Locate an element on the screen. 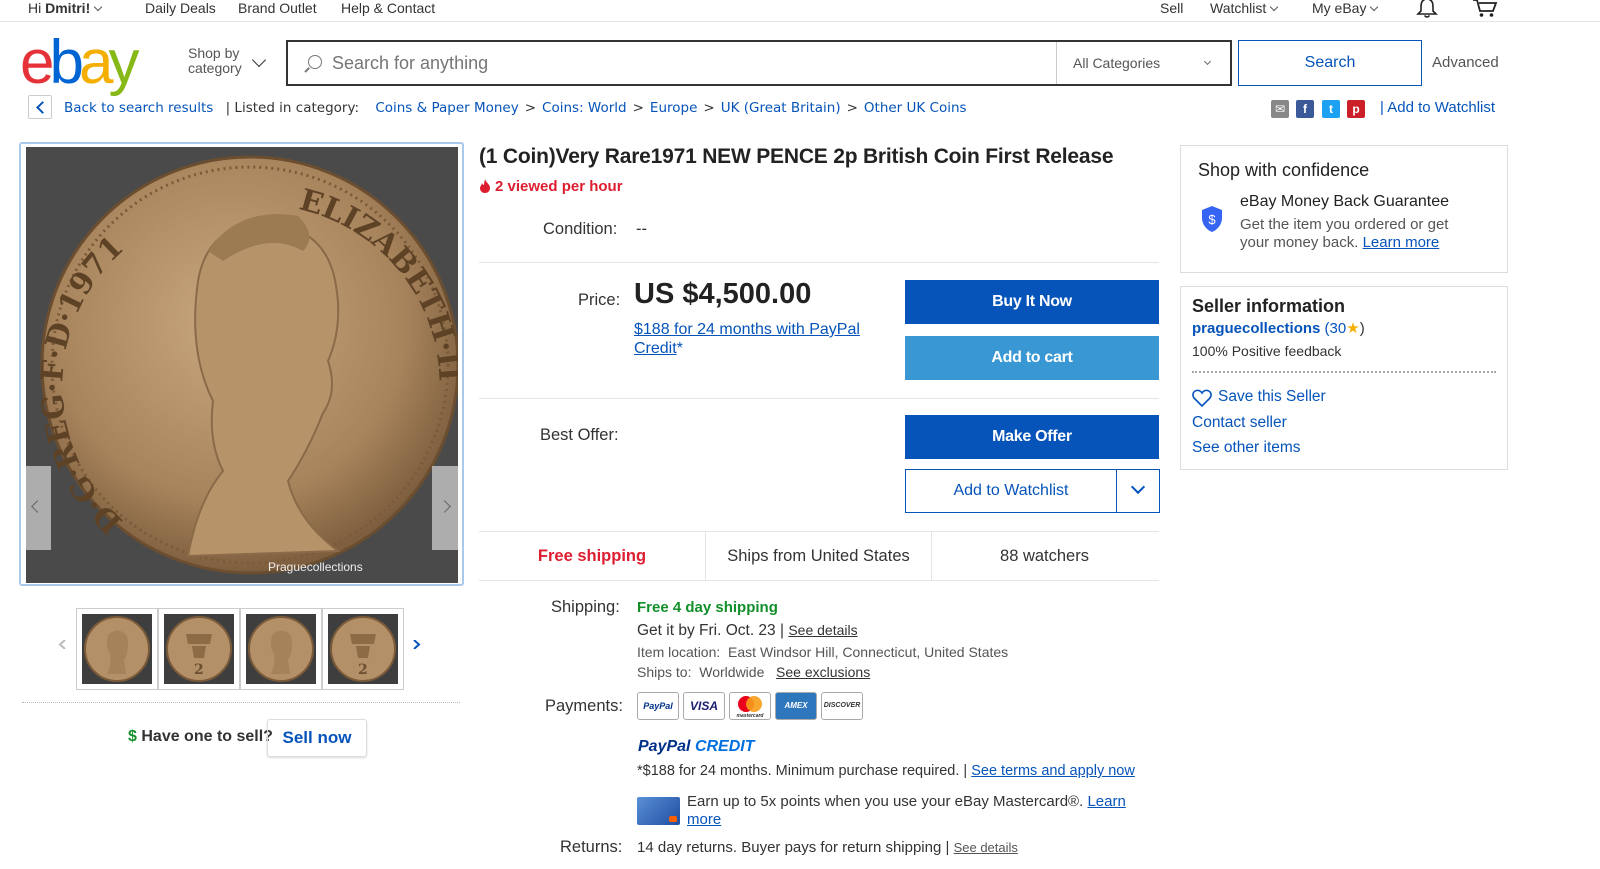  back-to-results-link: Back to search results is located at coordinates (138, 108).